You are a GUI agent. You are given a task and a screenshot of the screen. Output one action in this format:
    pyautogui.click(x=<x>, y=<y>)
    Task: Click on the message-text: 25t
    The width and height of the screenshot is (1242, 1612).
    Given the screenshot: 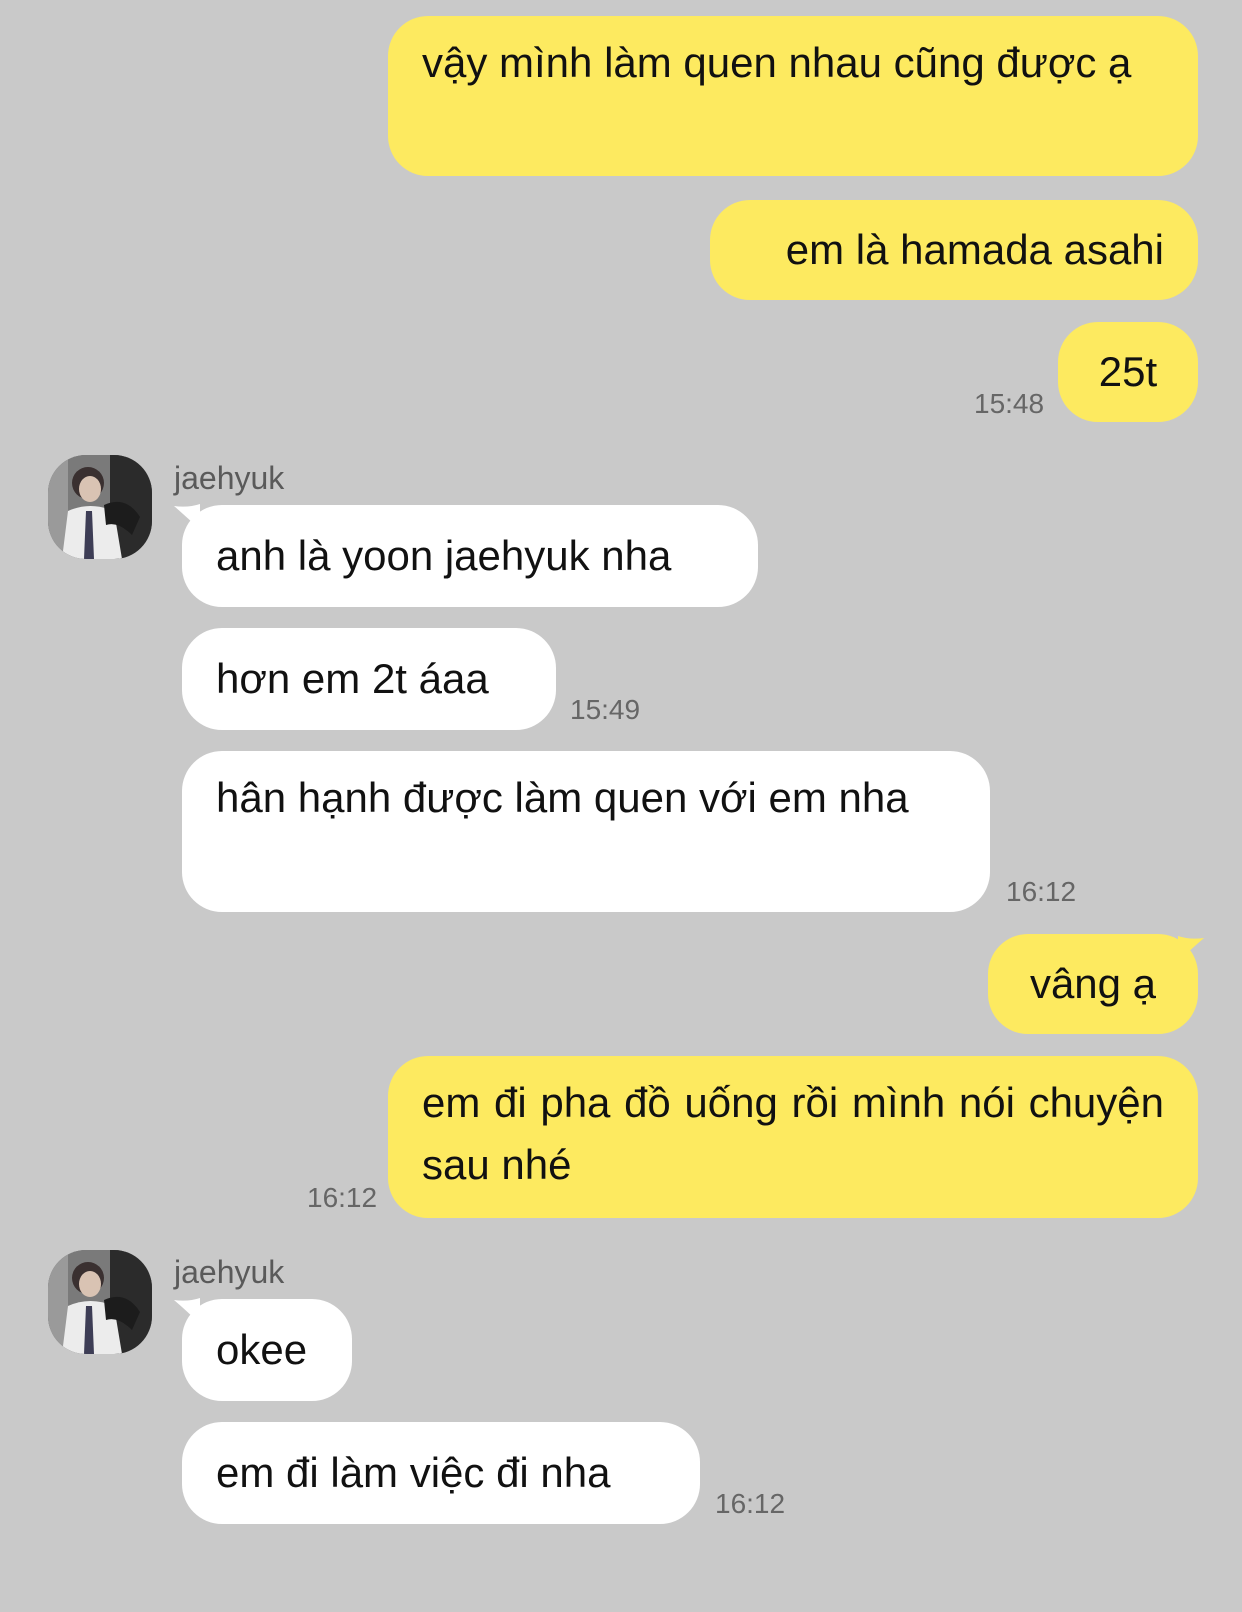 What is the action you would take?
    pyautogui.click(x=1128, y=371)
    